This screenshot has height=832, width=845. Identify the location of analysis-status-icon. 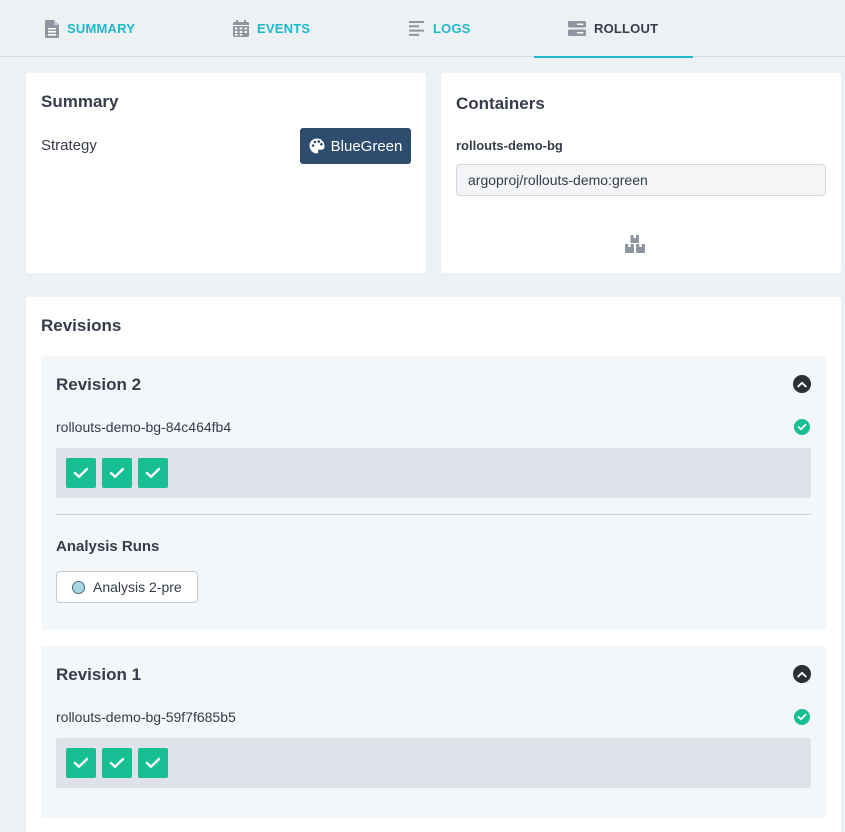
(78, 587).